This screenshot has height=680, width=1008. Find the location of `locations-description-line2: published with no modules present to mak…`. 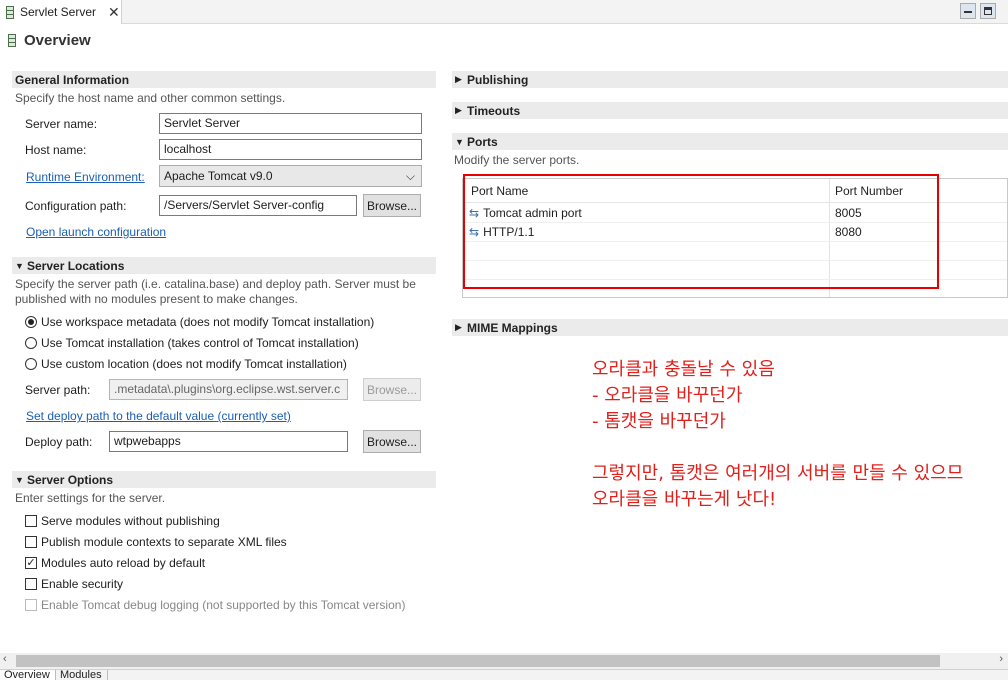

locations-description-line2: published with no modules present to mak… is located at coordinates (156, 299).